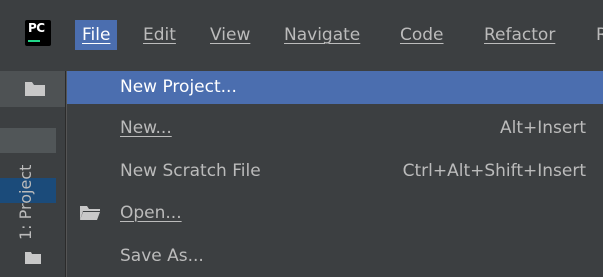  I want to click on project-tool-tab-label: 1: Project, so click(25, 202).